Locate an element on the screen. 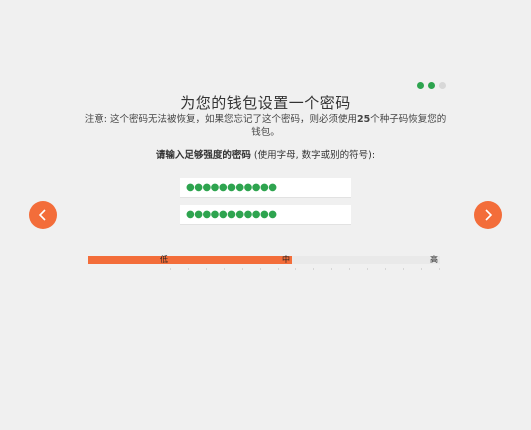 Image resolution: width=531 pixels, height=430 pixels. strength-label-low: 低 is located at coordinates (164, 259).